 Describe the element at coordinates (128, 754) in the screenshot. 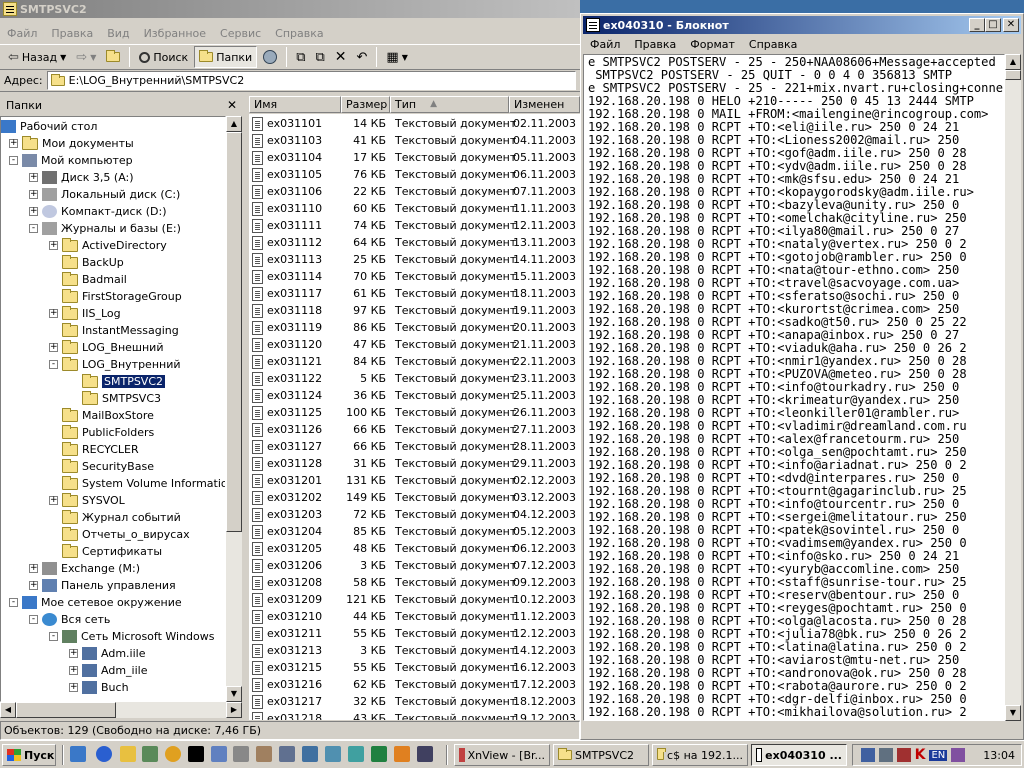

I see `outlook-quicklaunch-icon` at that location.